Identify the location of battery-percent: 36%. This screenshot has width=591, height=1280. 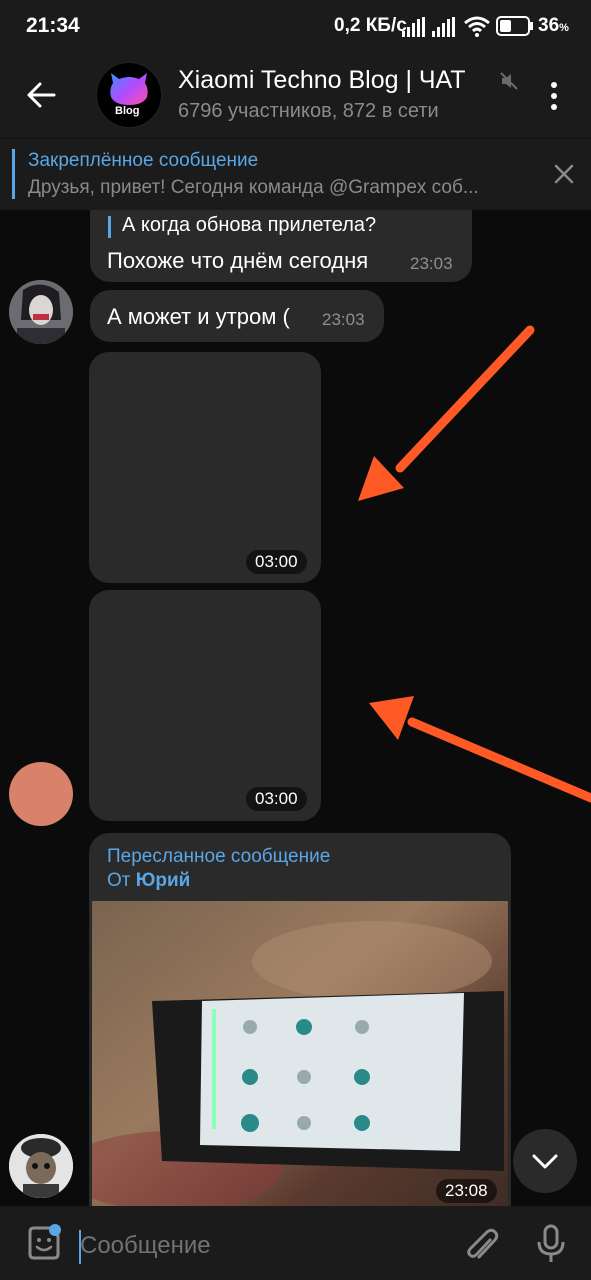
(553, 26).